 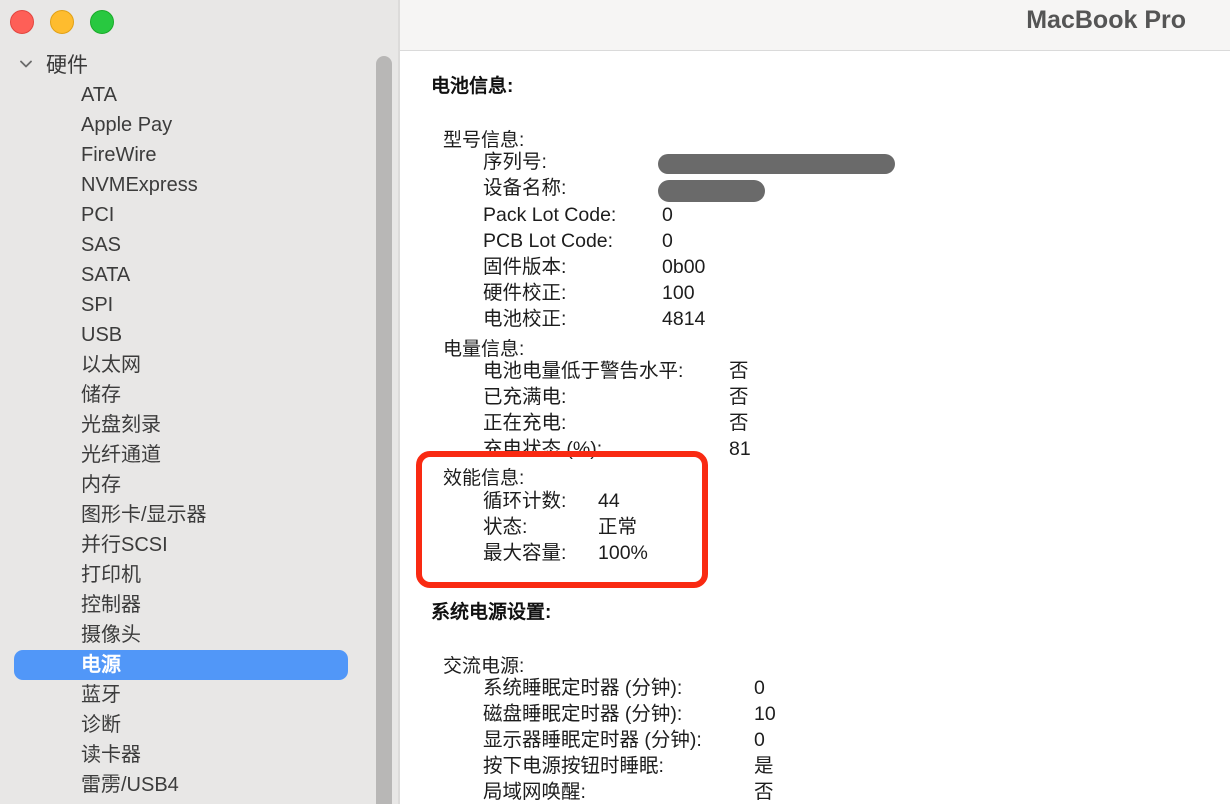 What do you see at coordinates (181, 395) in the screenshot?
I see `sidebar-item: 储存` at bounding box center [181, 395].